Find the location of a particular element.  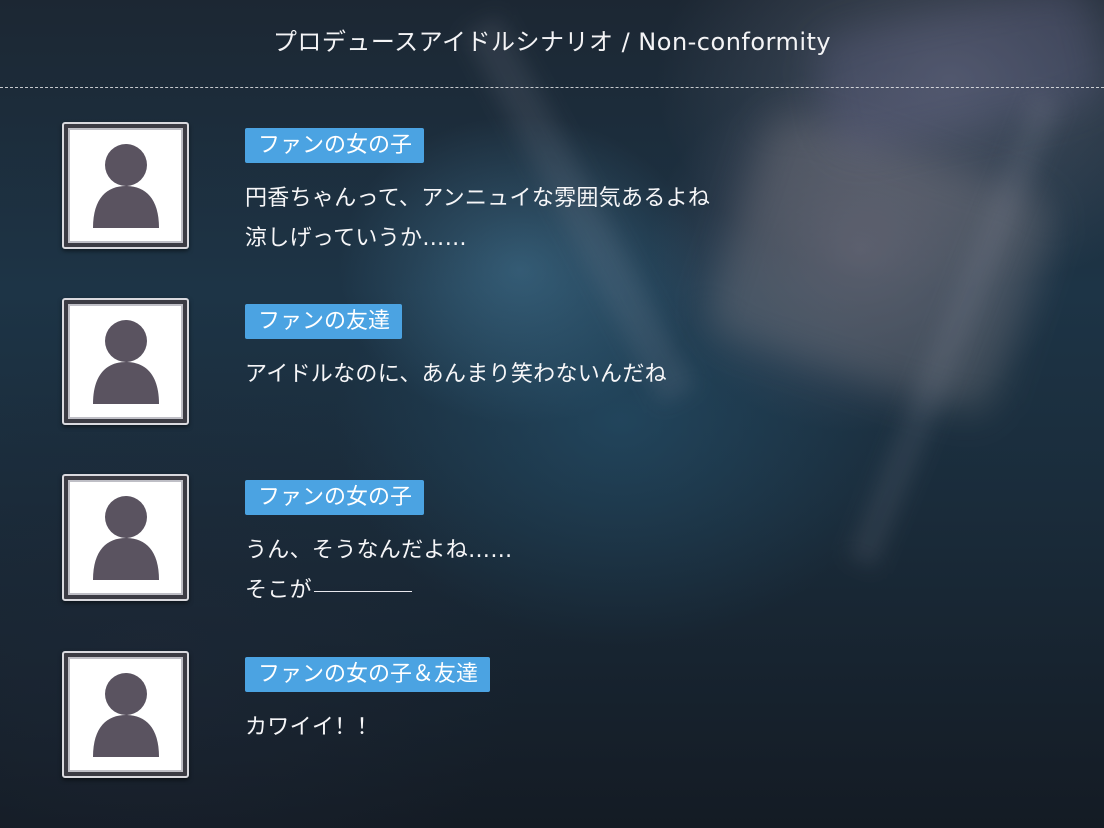

dialogue-entry: ファンの女の子＆友達 カワイイ！！ is located at coordinates (562, 717).